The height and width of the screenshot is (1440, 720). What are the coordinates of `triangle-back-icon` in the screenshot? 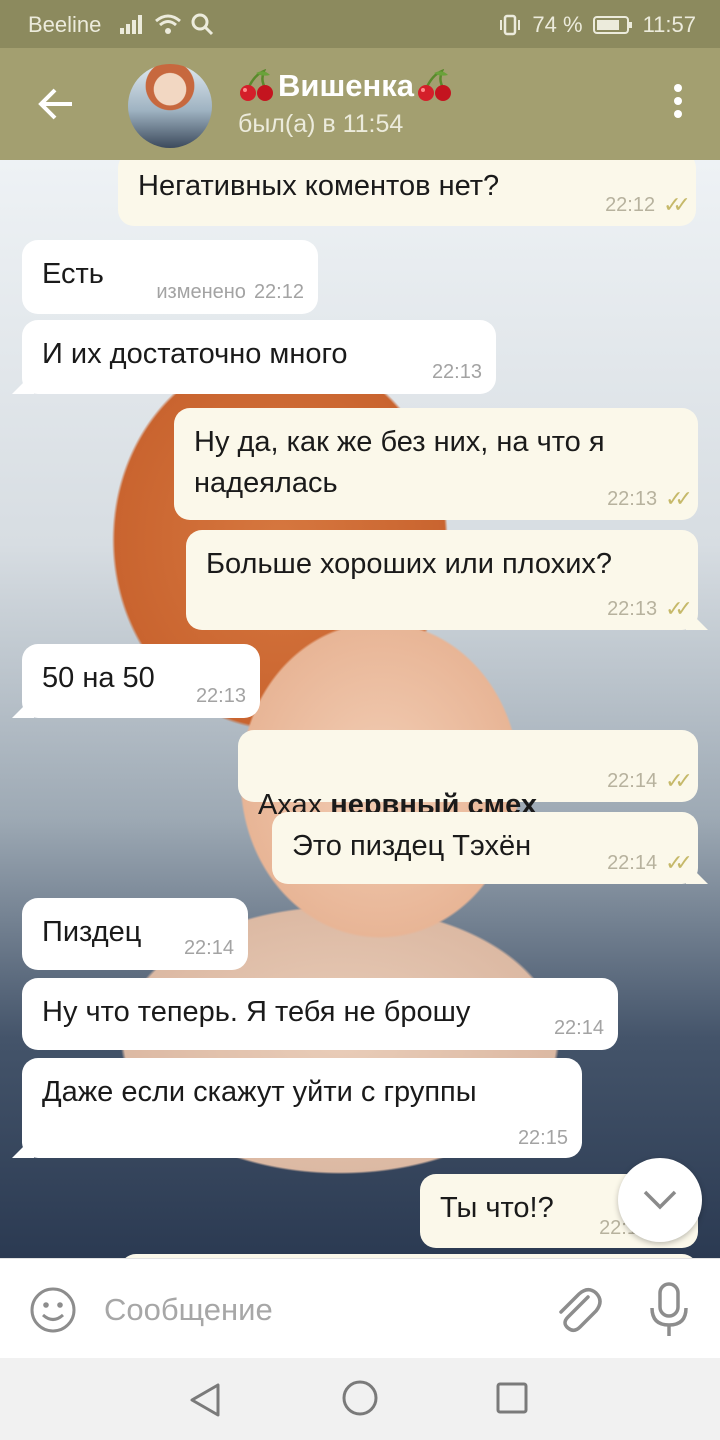 It's located at (205, 1400).